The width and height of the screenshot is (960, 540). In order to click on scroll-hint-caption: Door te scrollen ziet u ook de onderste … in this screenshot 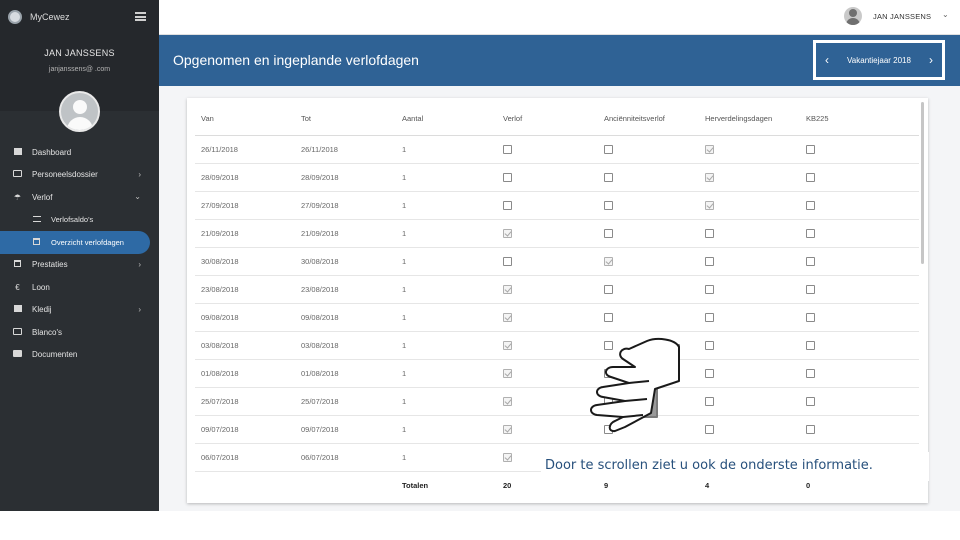, I will do `click(735, 466)`.